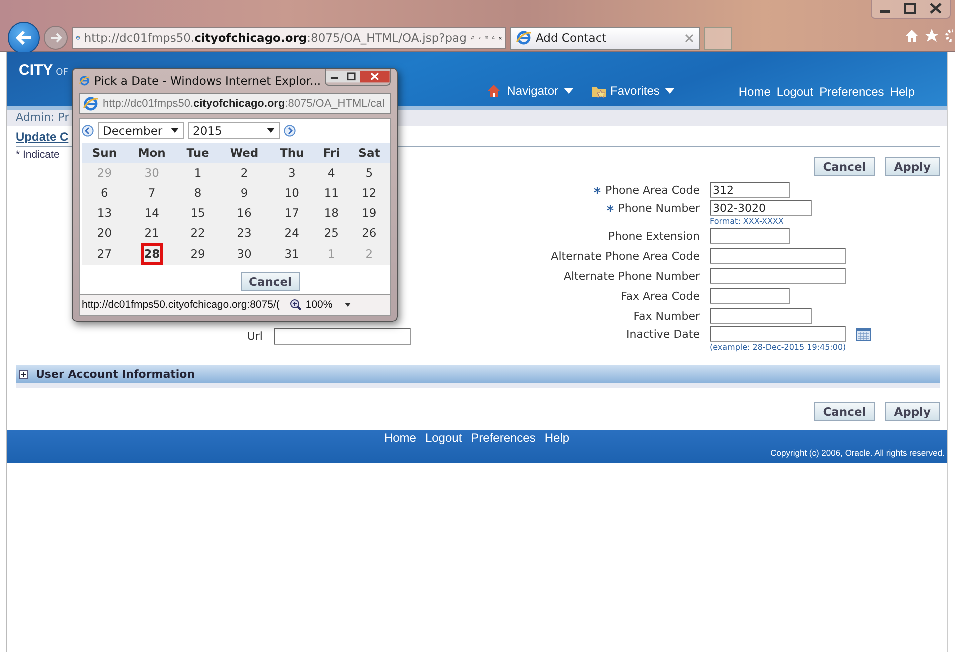 The width and height of the screenshot is (955, 652). Describe the element at coordinates (524, 38) in the screenshot. I see `browser-logo-icon` at that location.